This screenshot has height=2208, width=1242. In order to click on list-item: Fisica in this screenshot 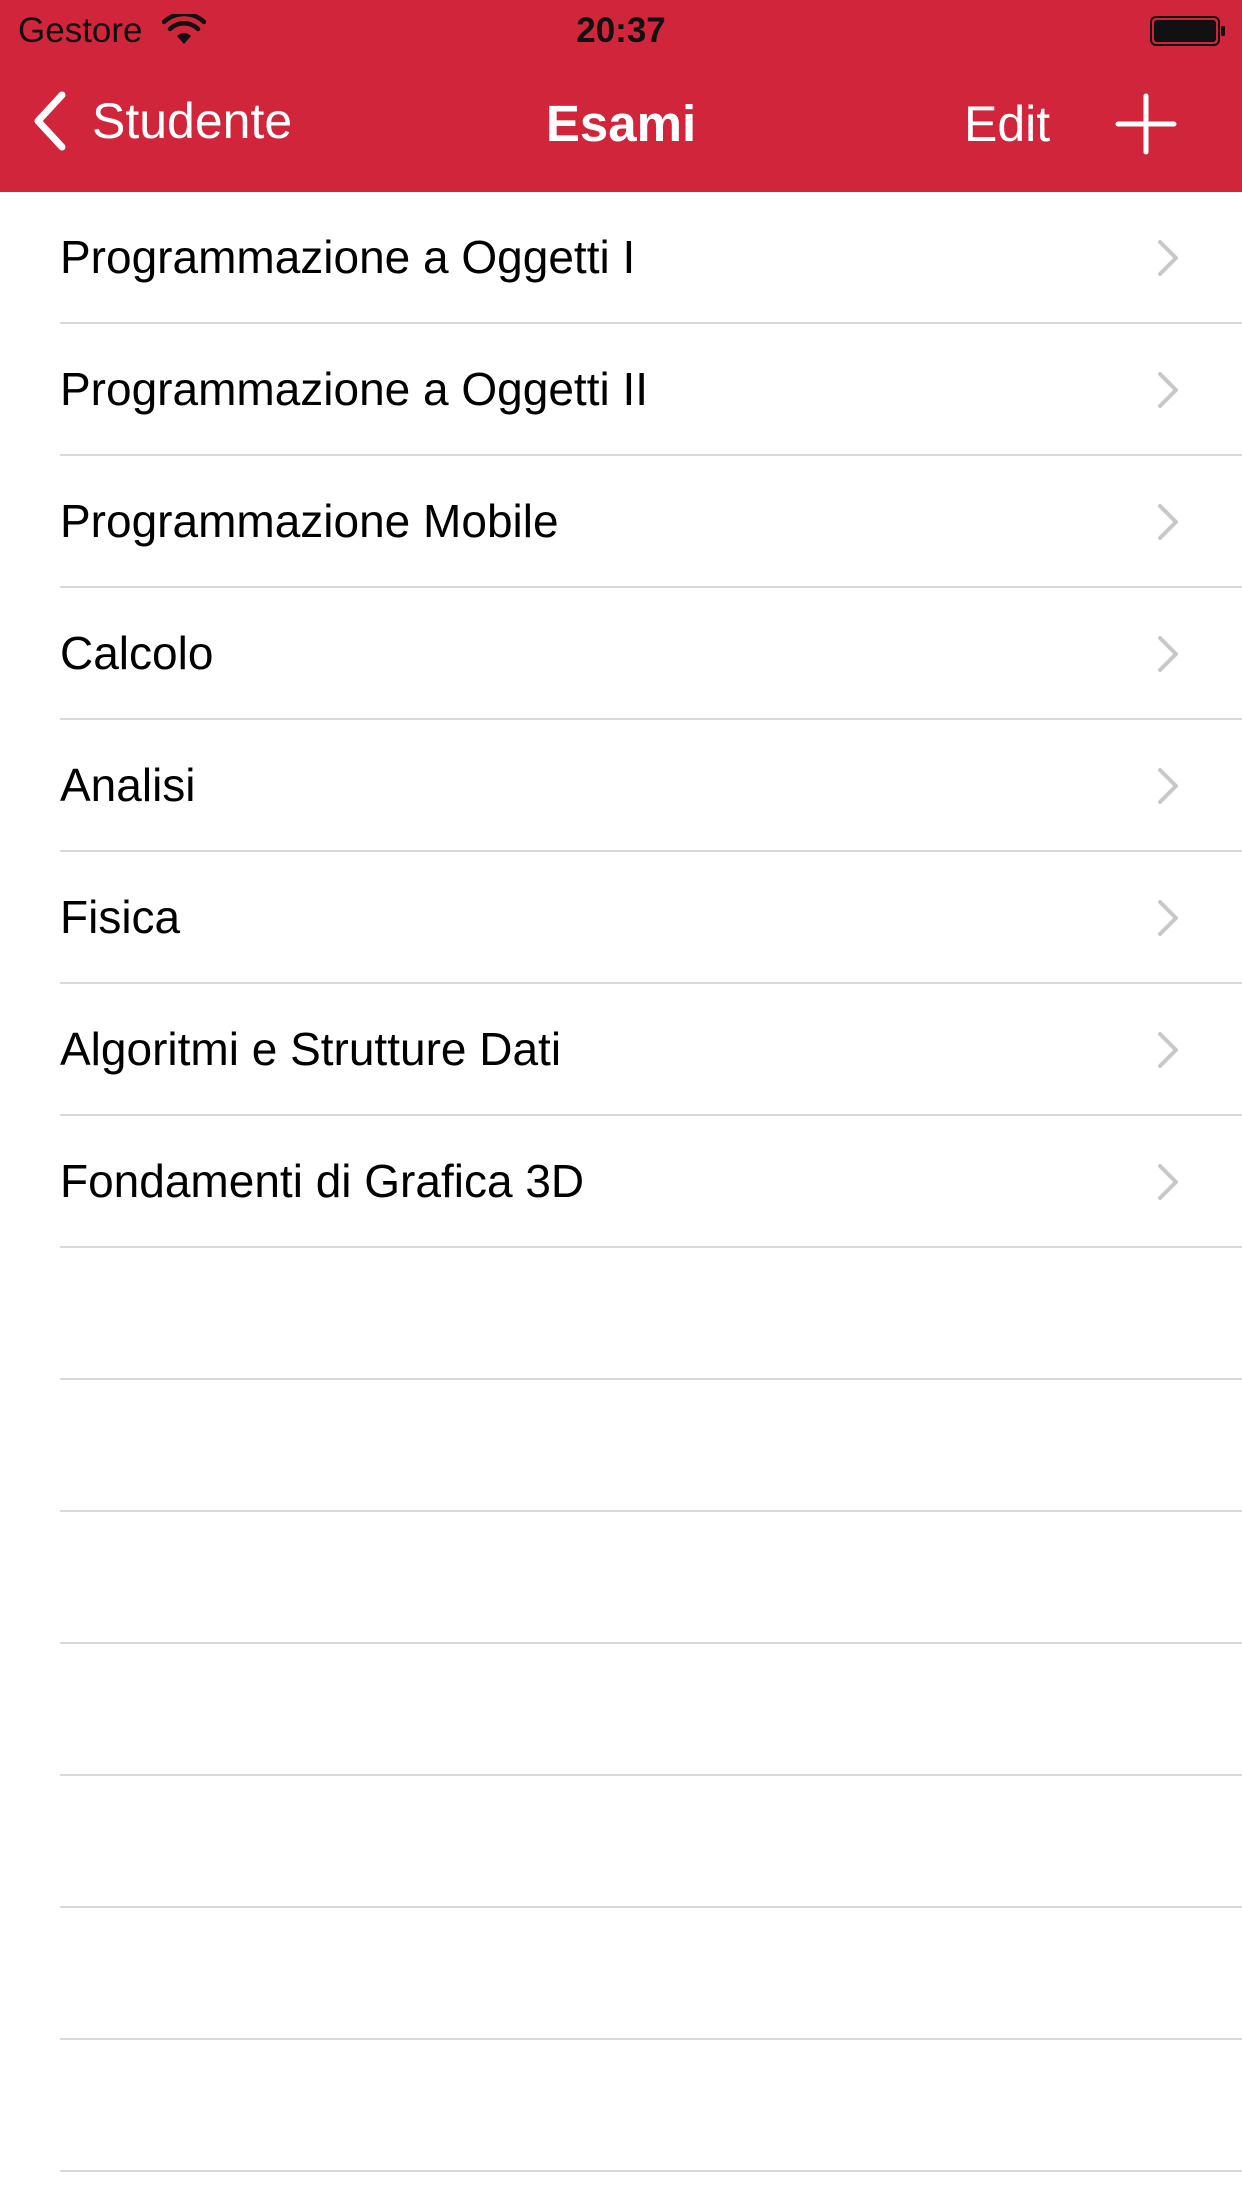, I will do `click(621, 918)`.